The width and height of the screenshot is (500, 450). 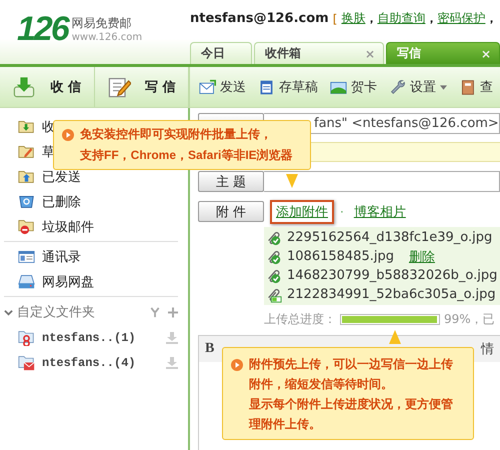 What do you see at coordinates (392, 275) in the screenshot?
I see `file-name: 1468230799_b58832026b_o.jpg` at bounding box center [392, 275].